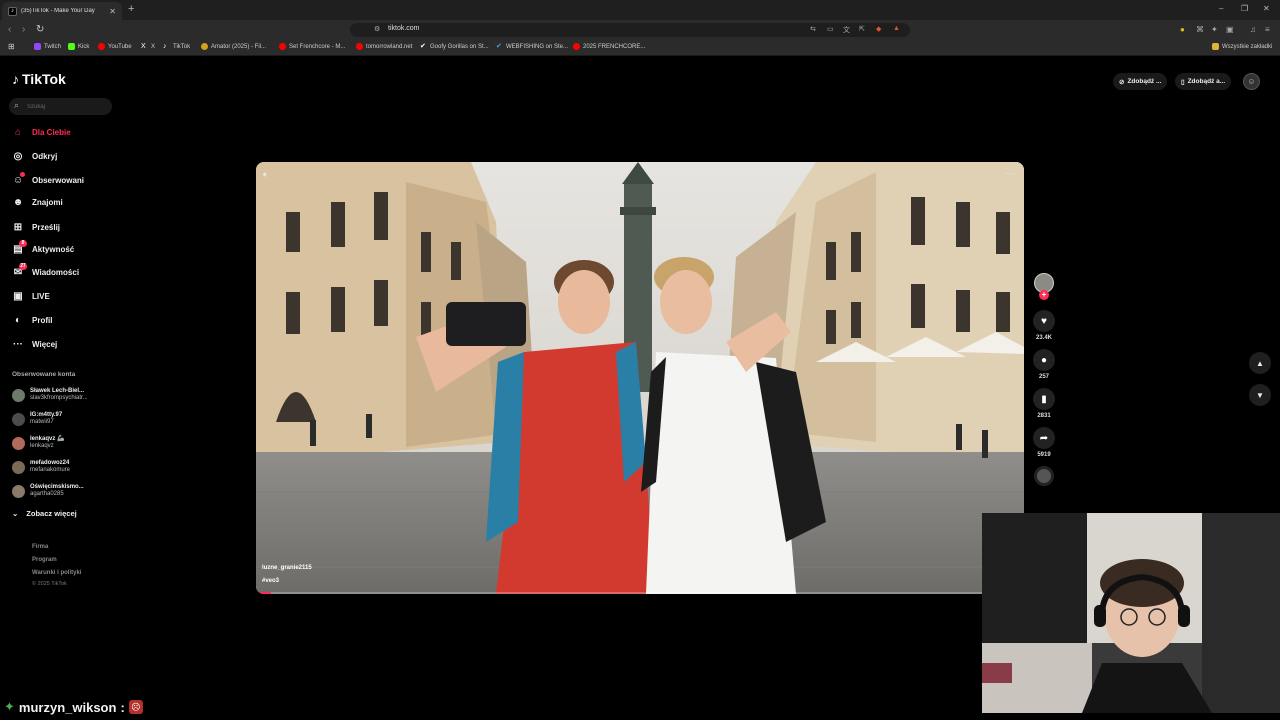 This screenshot has width=1280, height=720. Describe the element at coordinates (265, 174) in the screenshot. I see `mute-icon: 🔈︎` at that location.